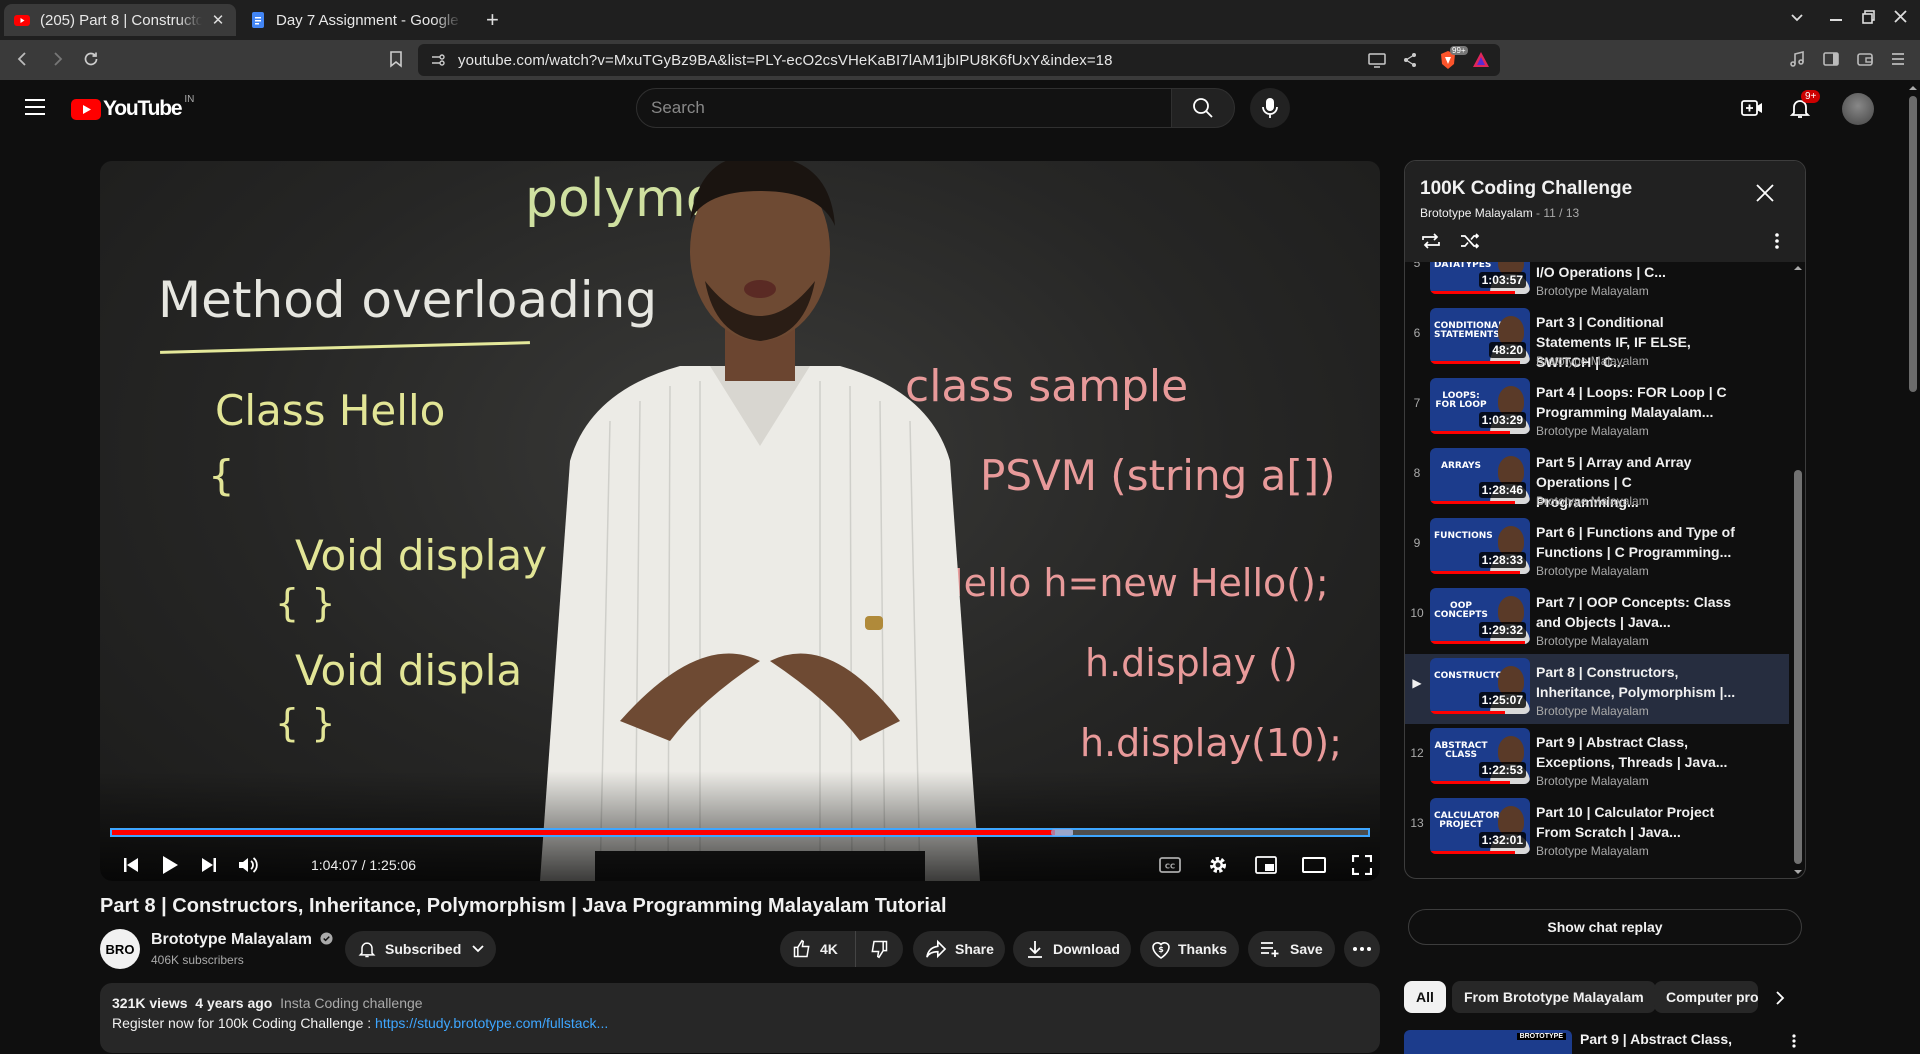 The height and width of the screenshot is (1054, 1920). What do you see at coordinates (1362, 864) in the screenshot?
I see `fullscreen-button` at bounding box center [1362, 864].